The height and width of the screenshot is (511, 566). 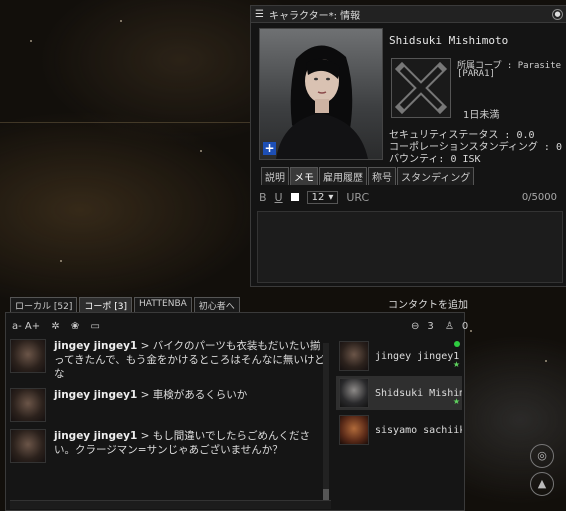 What do you see at coordinates (457, 344) in the screenshot?
I see `online-status-icon` at bounding box center [457, 344].